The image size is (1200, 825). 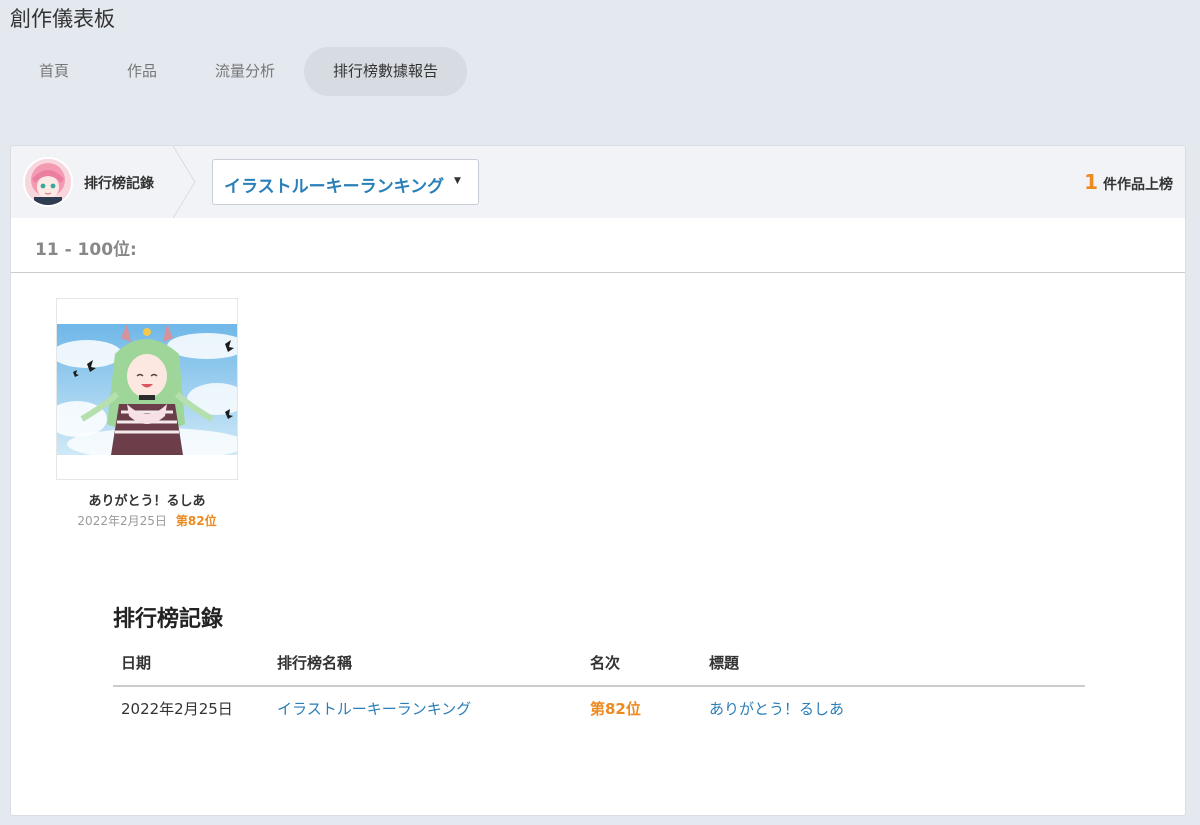 I want to click on cell-date: 2022年2月25日, so click(x=177, y=709).